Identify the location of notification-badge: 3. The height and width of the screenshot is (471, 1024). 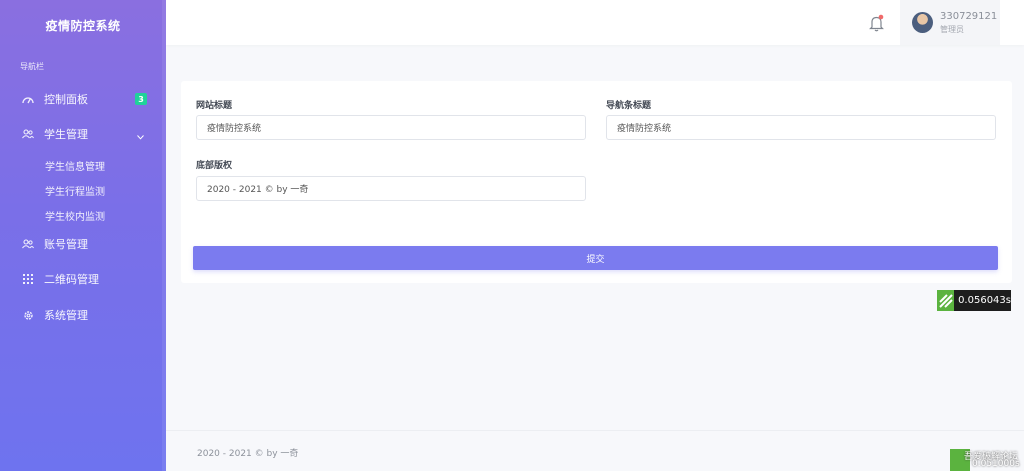
(141, 99).